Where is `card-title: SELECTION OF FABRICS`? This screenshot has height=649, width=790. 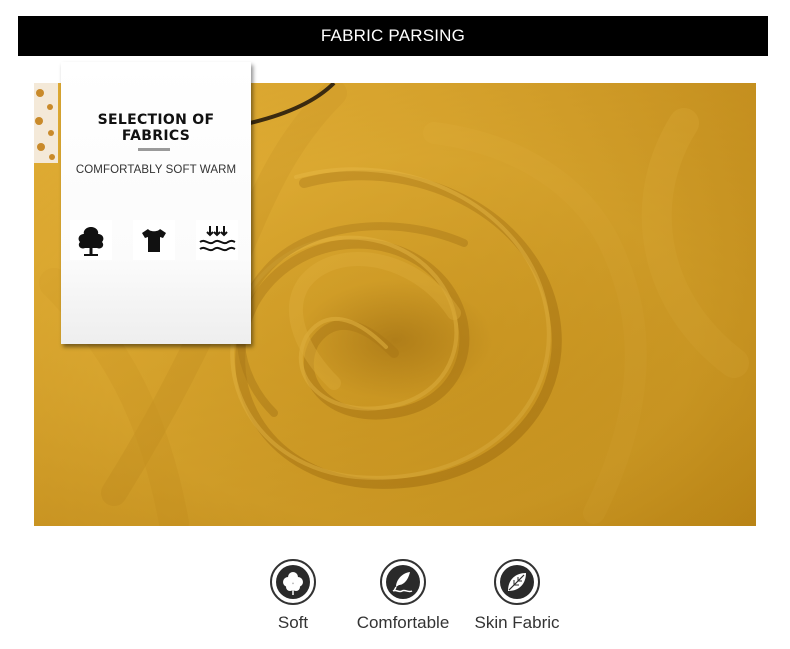 card-title: SELECTION OF FABRICS is located at coordinates (156, 128).